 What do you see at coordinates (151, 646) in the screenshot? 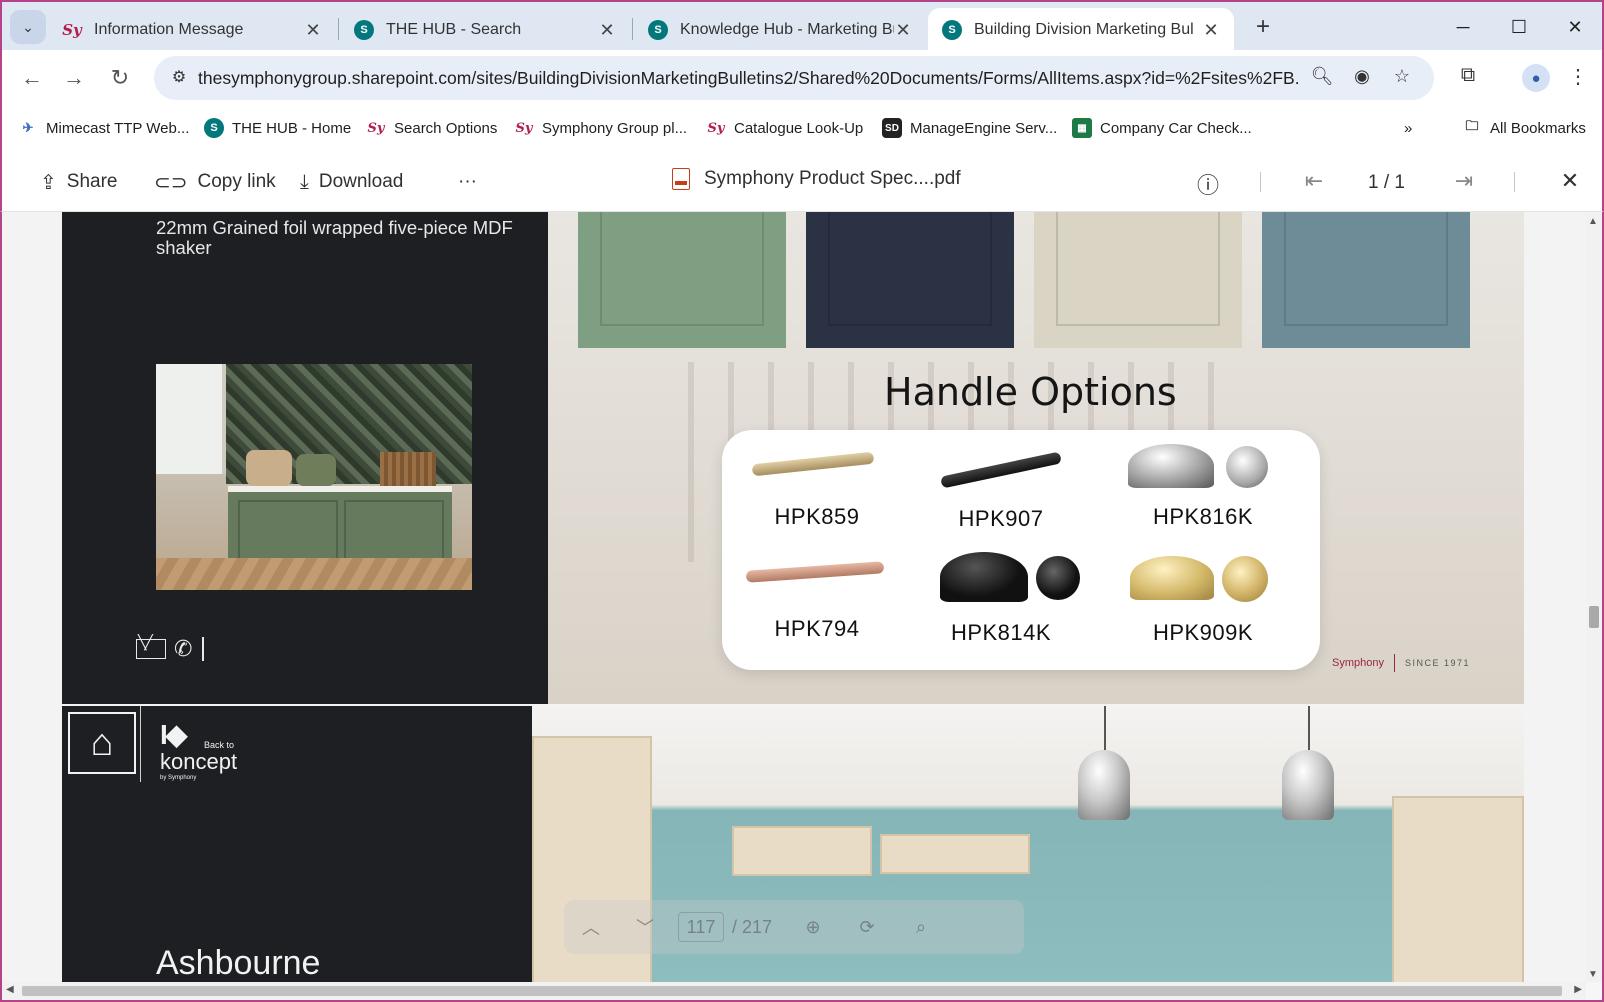
I see `mail-icon` at bounding box center [151, 646].